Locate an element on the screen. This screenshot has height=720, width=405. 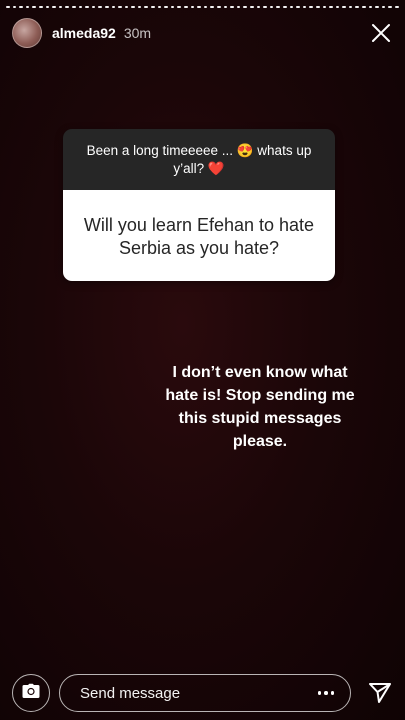
close-icon is located at coordinates (381, 33).